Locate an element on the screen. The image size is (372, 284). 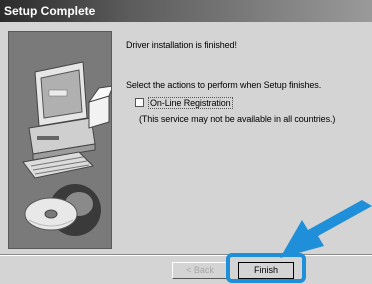
window-title: Setup Complete is located at coordinates (50, 11).